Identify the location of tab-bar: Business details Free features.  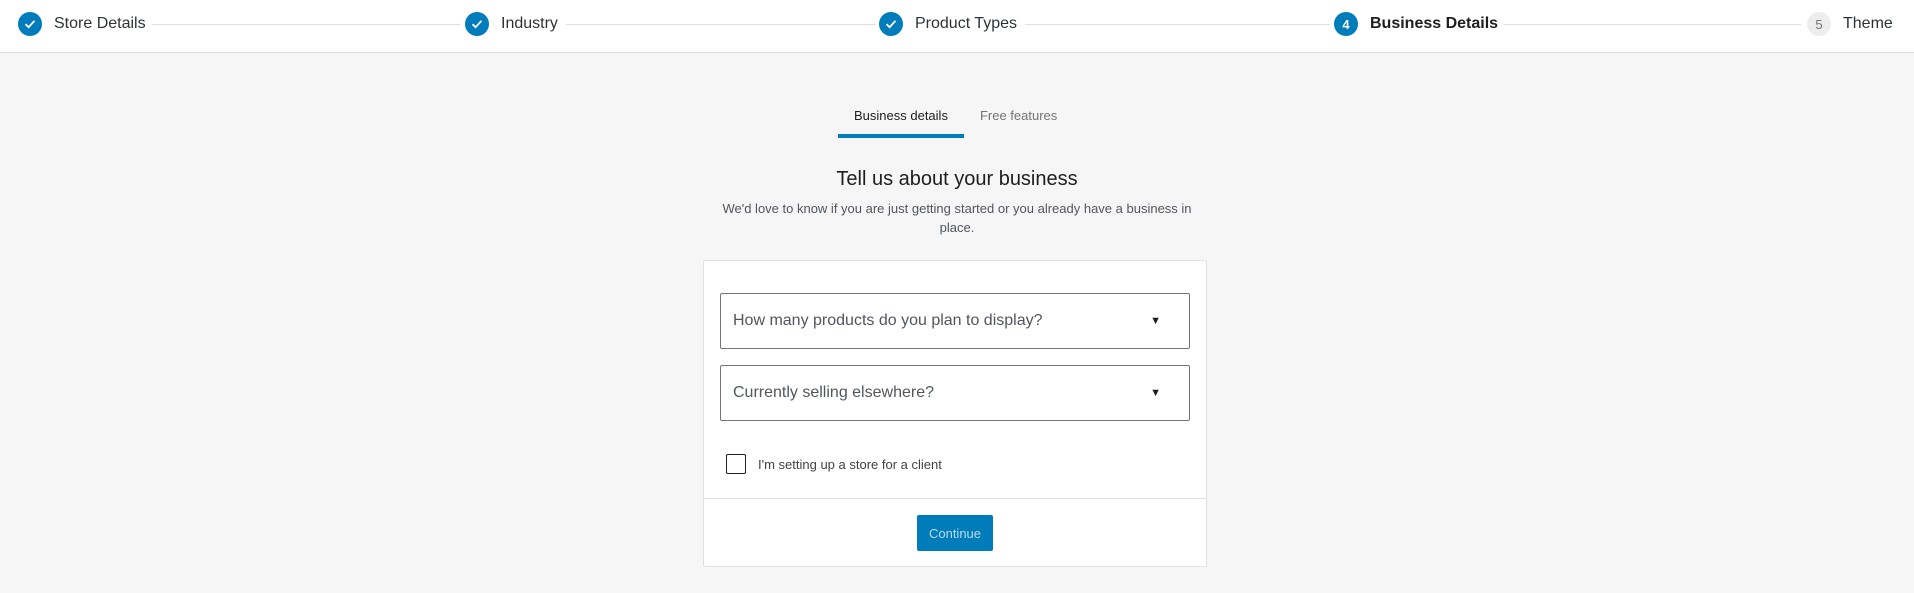
(955, 119).